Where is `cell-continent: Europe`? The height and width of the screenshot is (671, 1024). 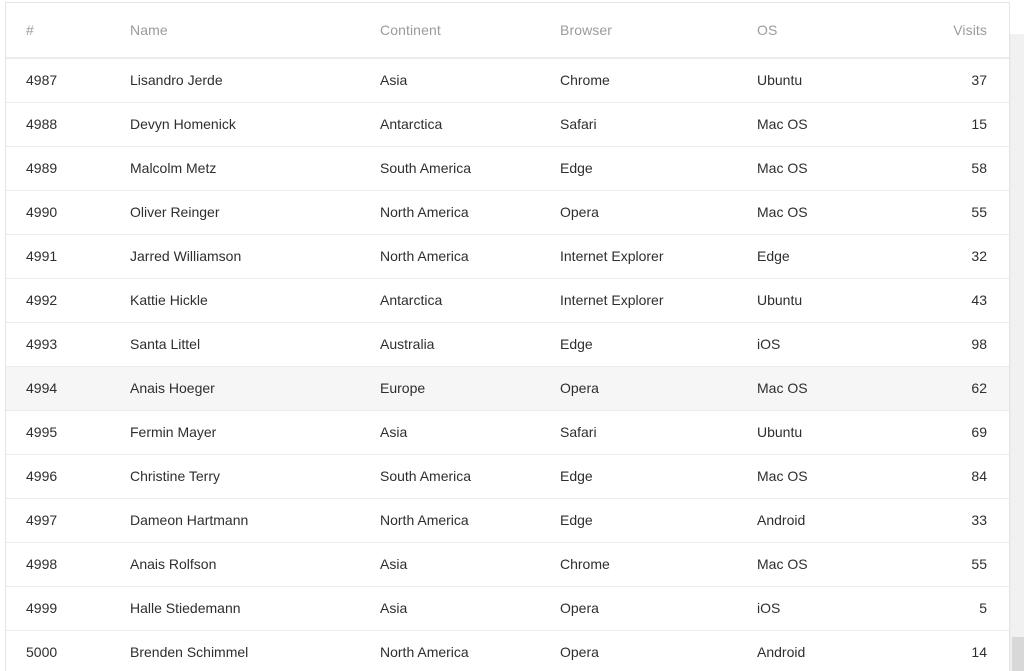 cell-continent: Europe is located at coordinates (450, 388).